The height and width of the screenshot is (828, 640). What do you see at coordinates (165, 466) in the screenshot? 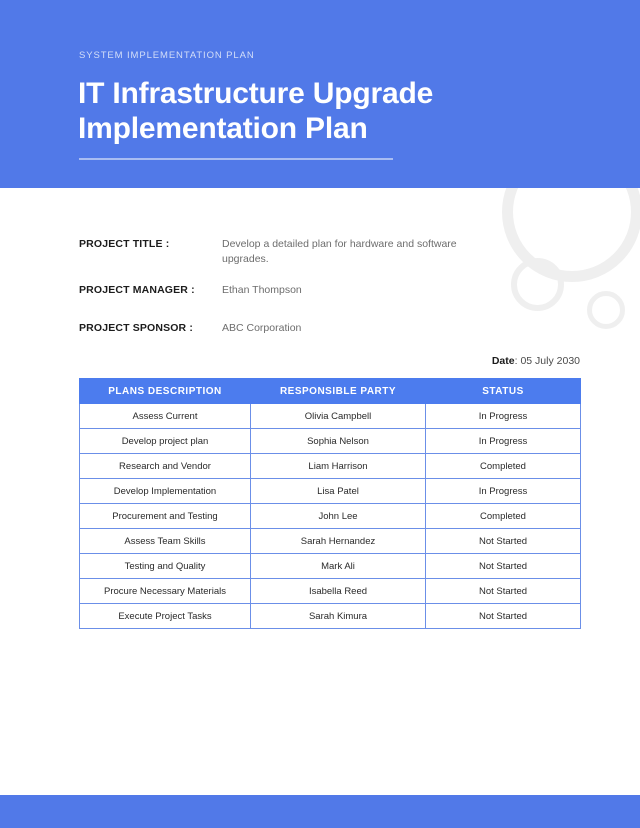
I see `cell-description: Research and Vendor` at bounding box center [165, 466].